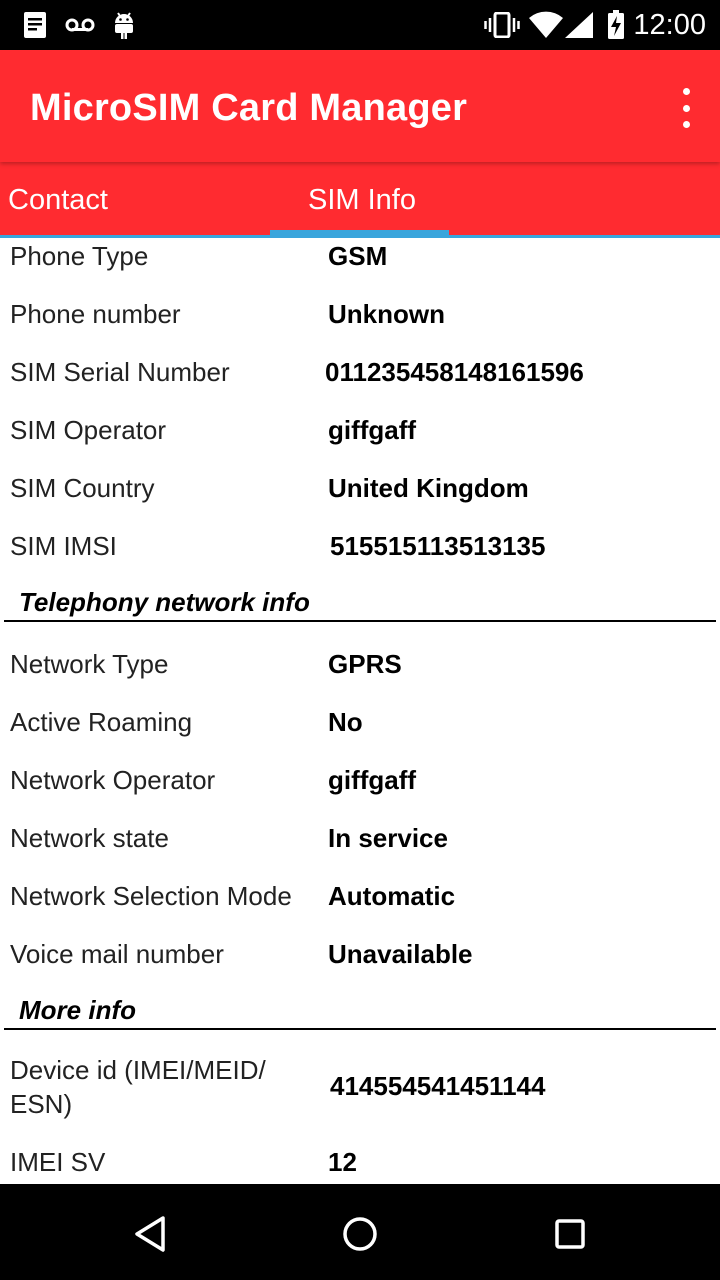 The height and width of the screenshot is (1280, 720). I want to click on tab-bar: Contact SIM Info, so click(360, 200).